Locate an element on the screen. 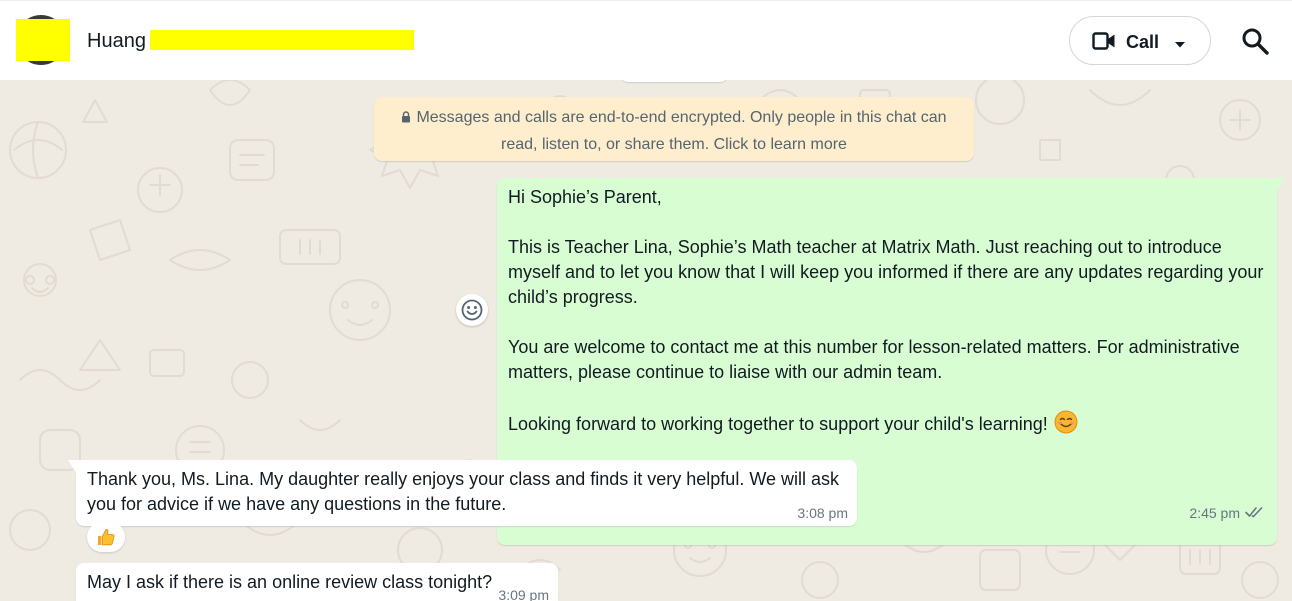 The height and width of the screenshot is (601, 1292). lock-icon is located at coordinates (406, 119).